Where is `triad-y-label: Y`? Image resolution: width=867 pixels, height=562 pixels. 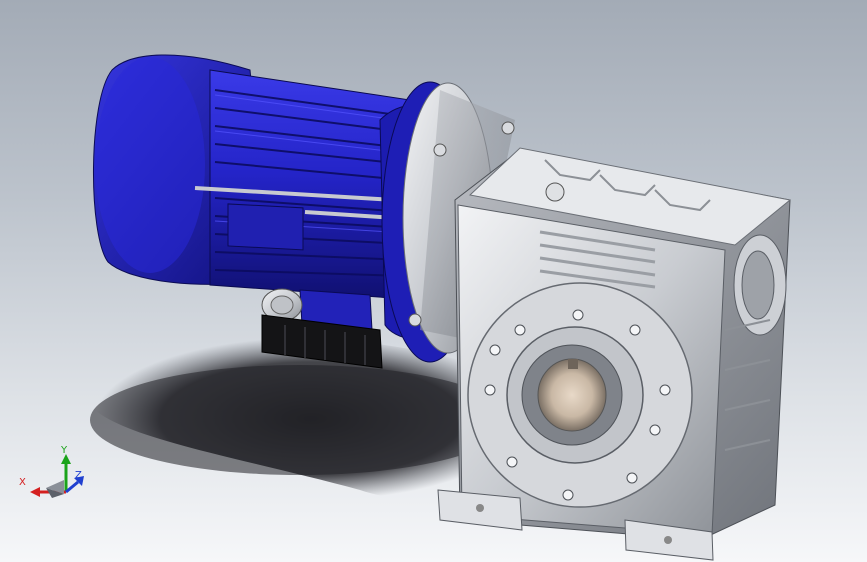
triad-y-label: Y is located at coordinates (64, 450).